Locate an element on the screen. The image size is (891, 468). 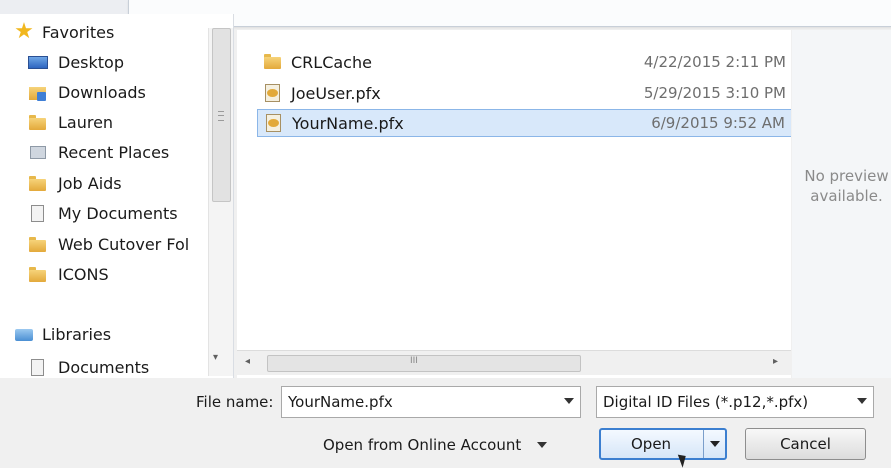
open-dropdown-button is located at coordinates (714, 444).